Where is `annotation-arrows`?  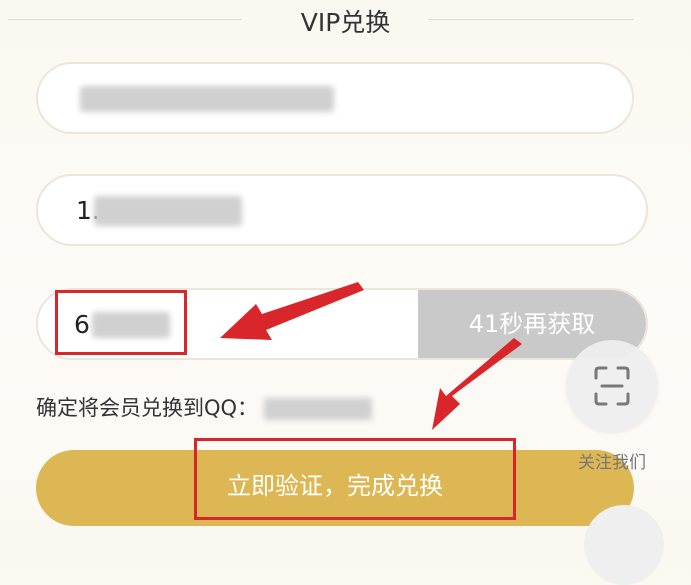
annotation-arrows is located at coordinates (371, 356).